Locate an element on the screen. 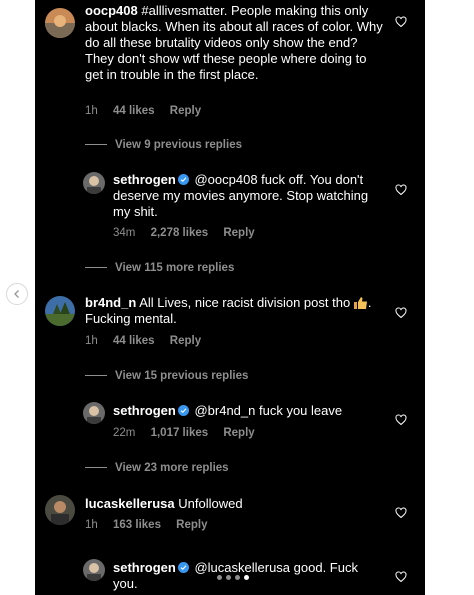  view-replies-label: View 115 more replies is located at coordinates (175, 268).